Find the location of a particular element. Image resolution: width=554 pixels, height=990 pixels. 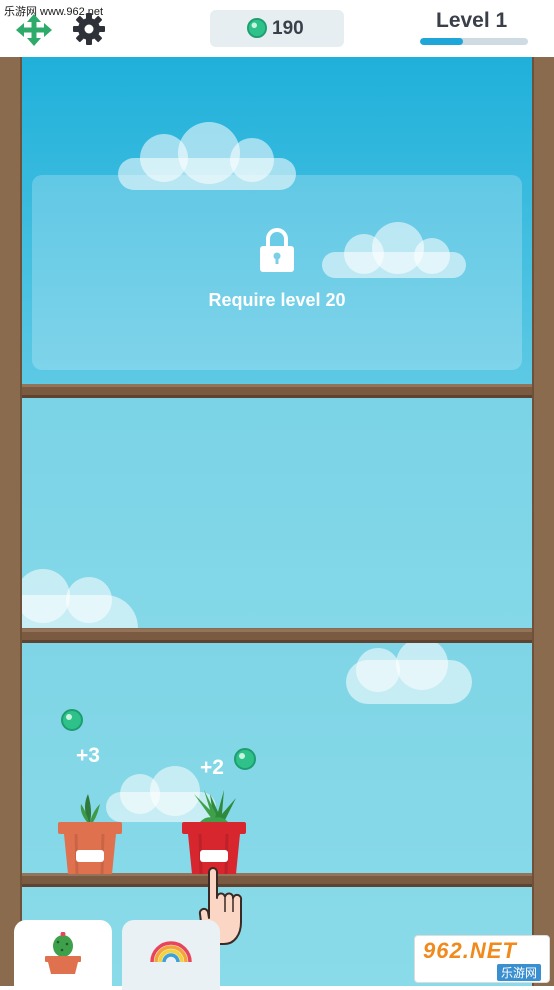

gem-count: 190 is located at coordinates (288, 28).